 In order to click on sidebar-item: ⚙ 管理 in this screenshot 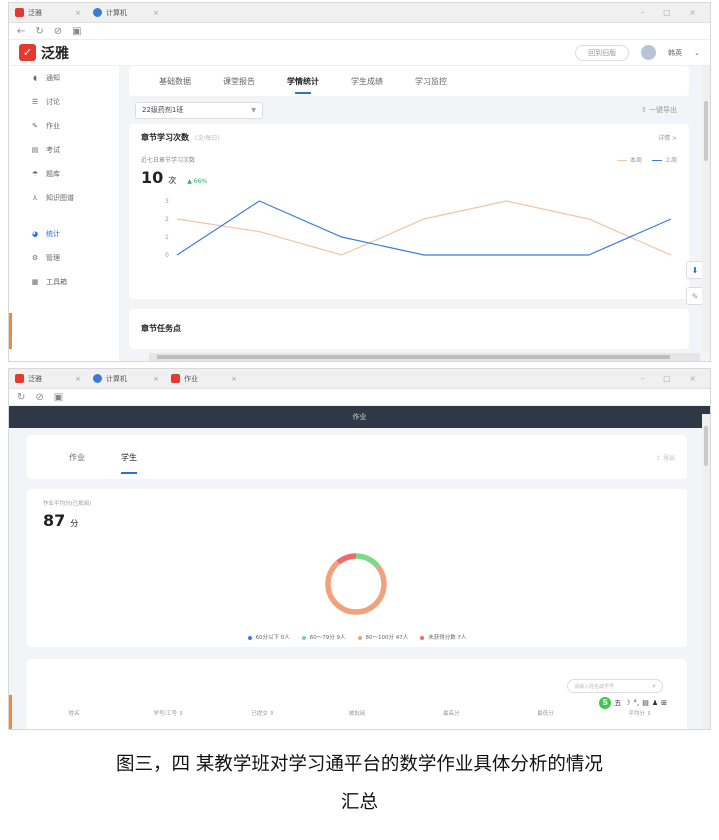, I will do `click(64, 258)`.